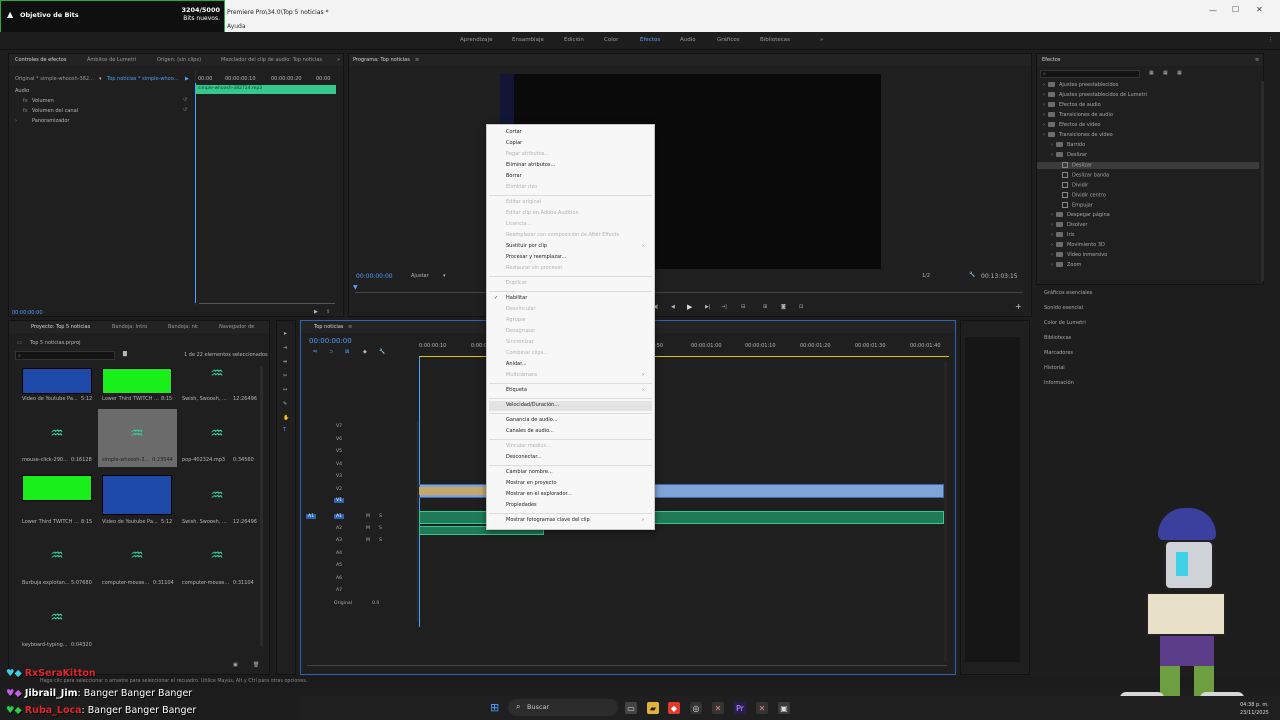 This screenshot has height=720, width=1280. Describe the element at coordinates (574, 40) in the screenshot. I see `workspace-tab: Edición` at that location.